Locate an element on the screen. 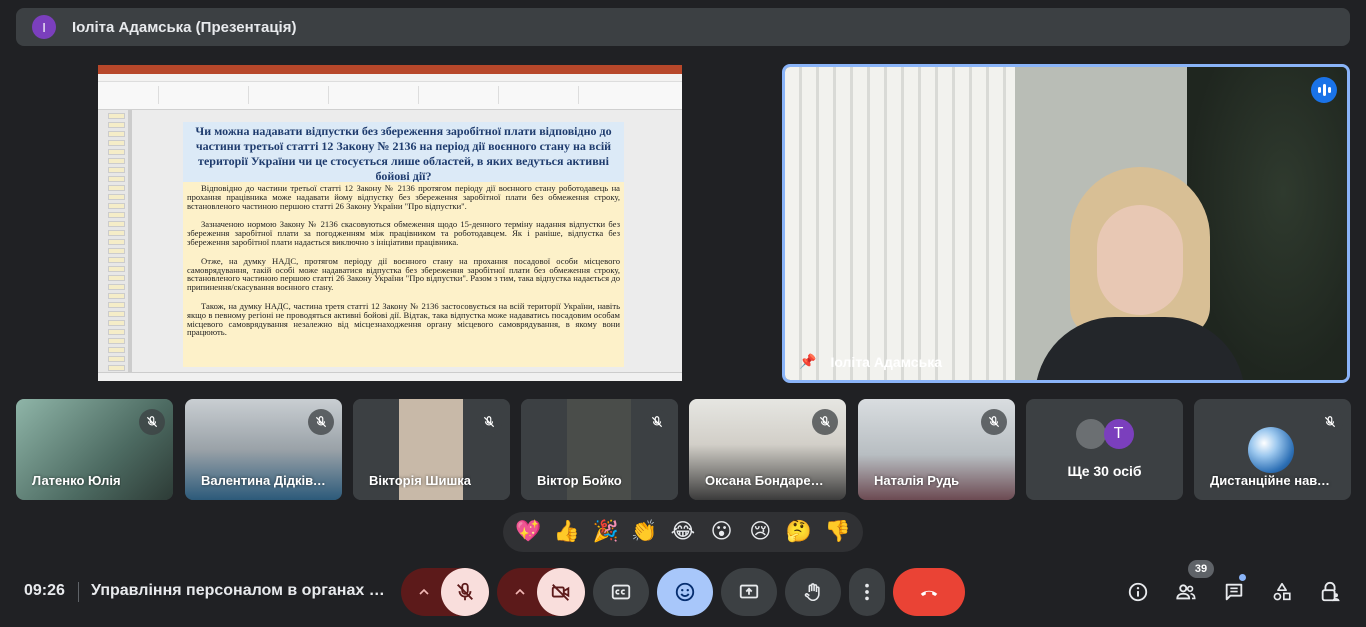  reaction-party: 🎉 is located at coordinates (606, 532).